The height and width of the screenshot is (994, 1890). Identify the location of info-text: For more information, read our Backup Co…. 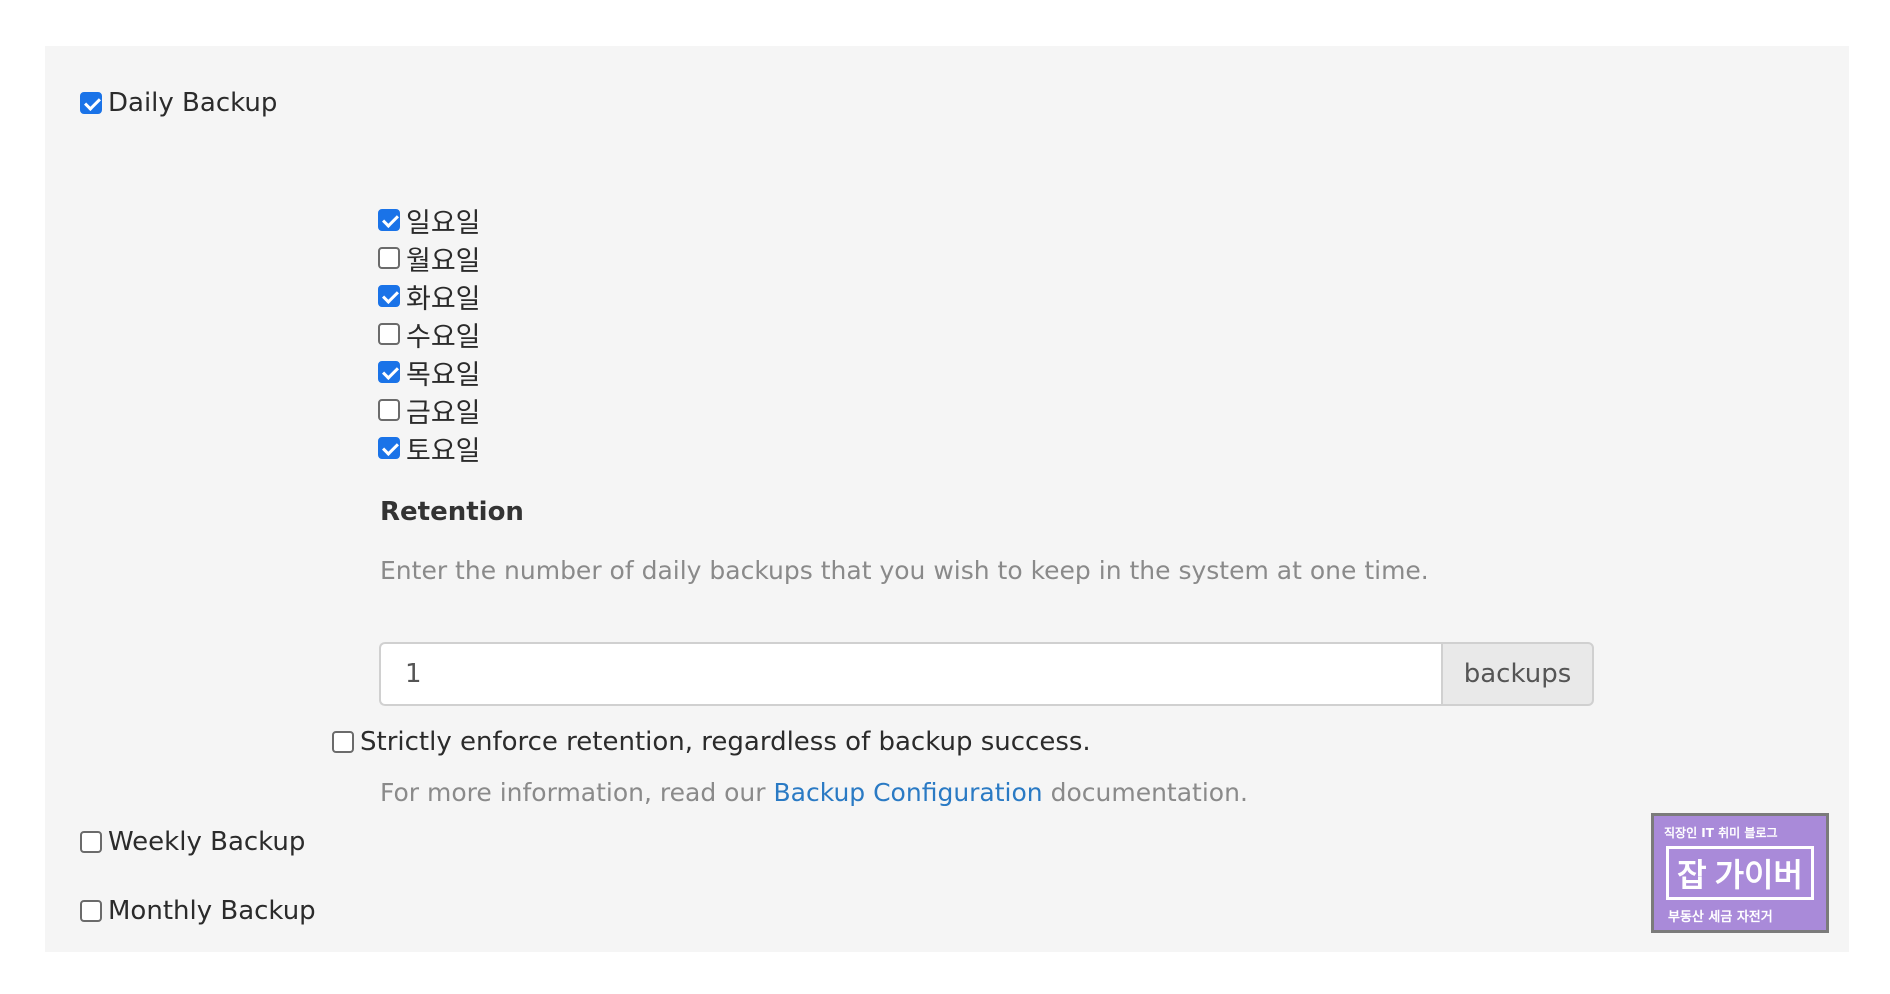
(814, 792).